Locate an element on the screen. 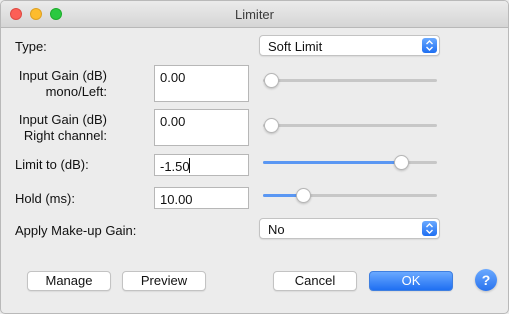  text-caret is located at coordinates (189, 165).